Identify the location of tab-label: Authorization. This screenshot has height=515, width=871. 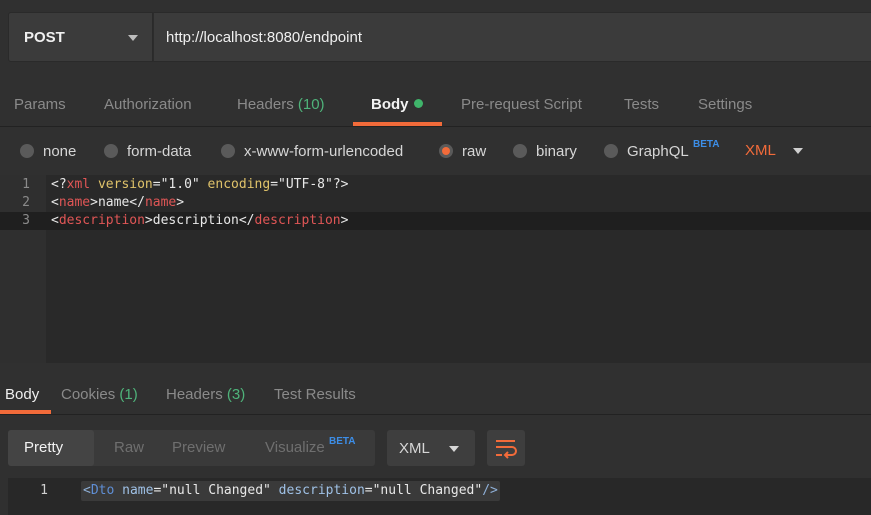
(148, 104).